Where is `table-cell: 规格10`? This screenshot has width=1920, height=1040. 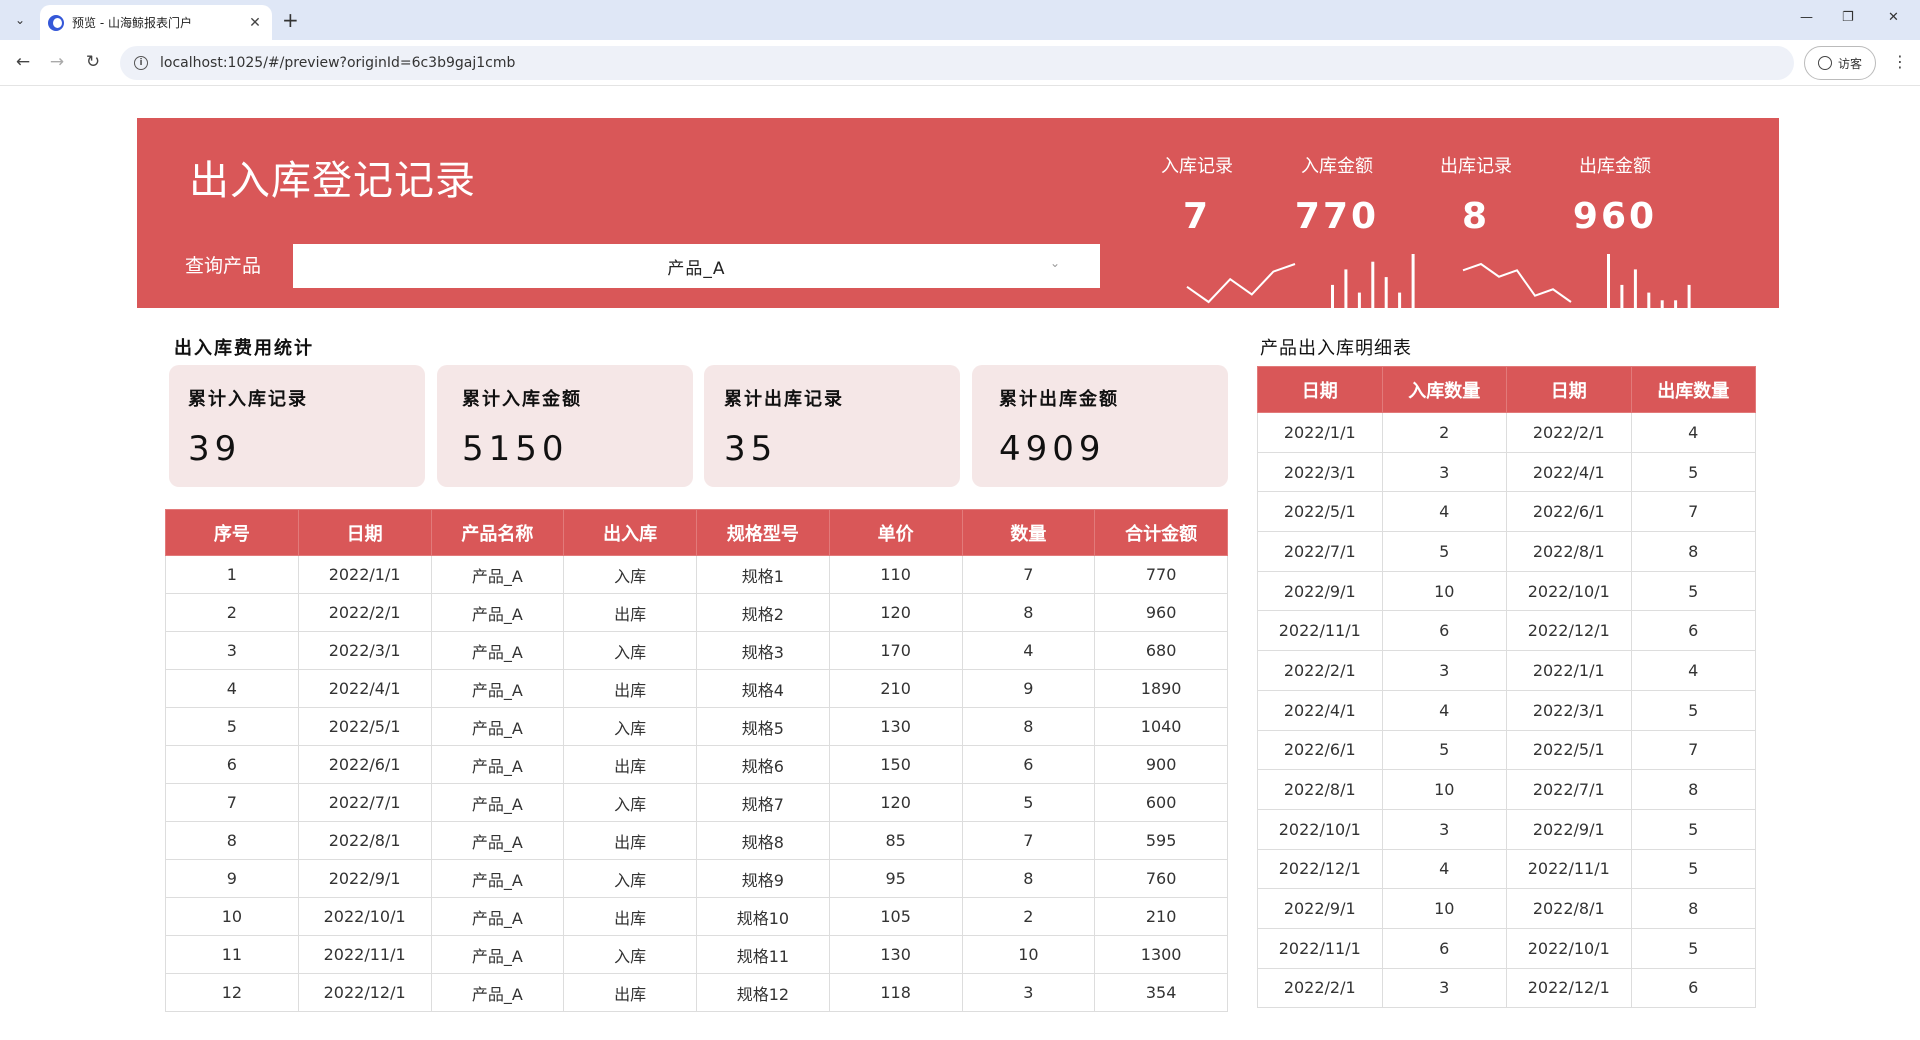
table-cell: 规格10 is located at coordinates (763, 916).